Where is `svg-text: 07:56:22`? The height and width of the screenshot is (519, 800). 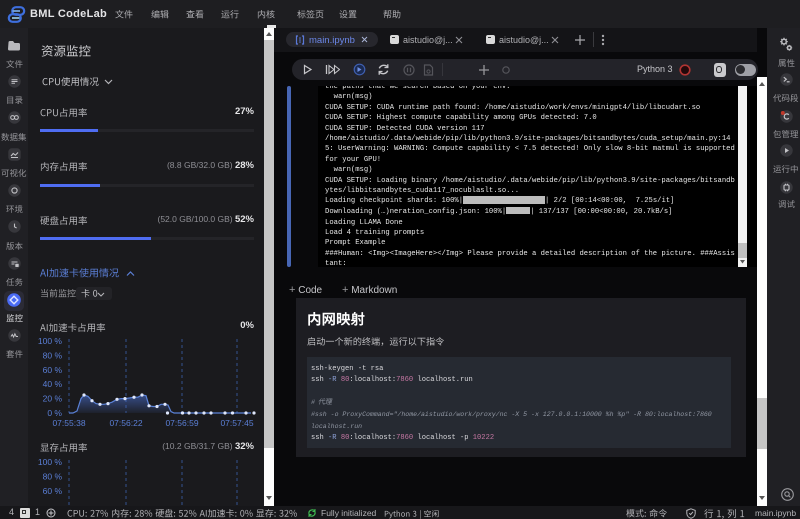
svg-text: 07:56:22 is located at coordinates (125, 423).